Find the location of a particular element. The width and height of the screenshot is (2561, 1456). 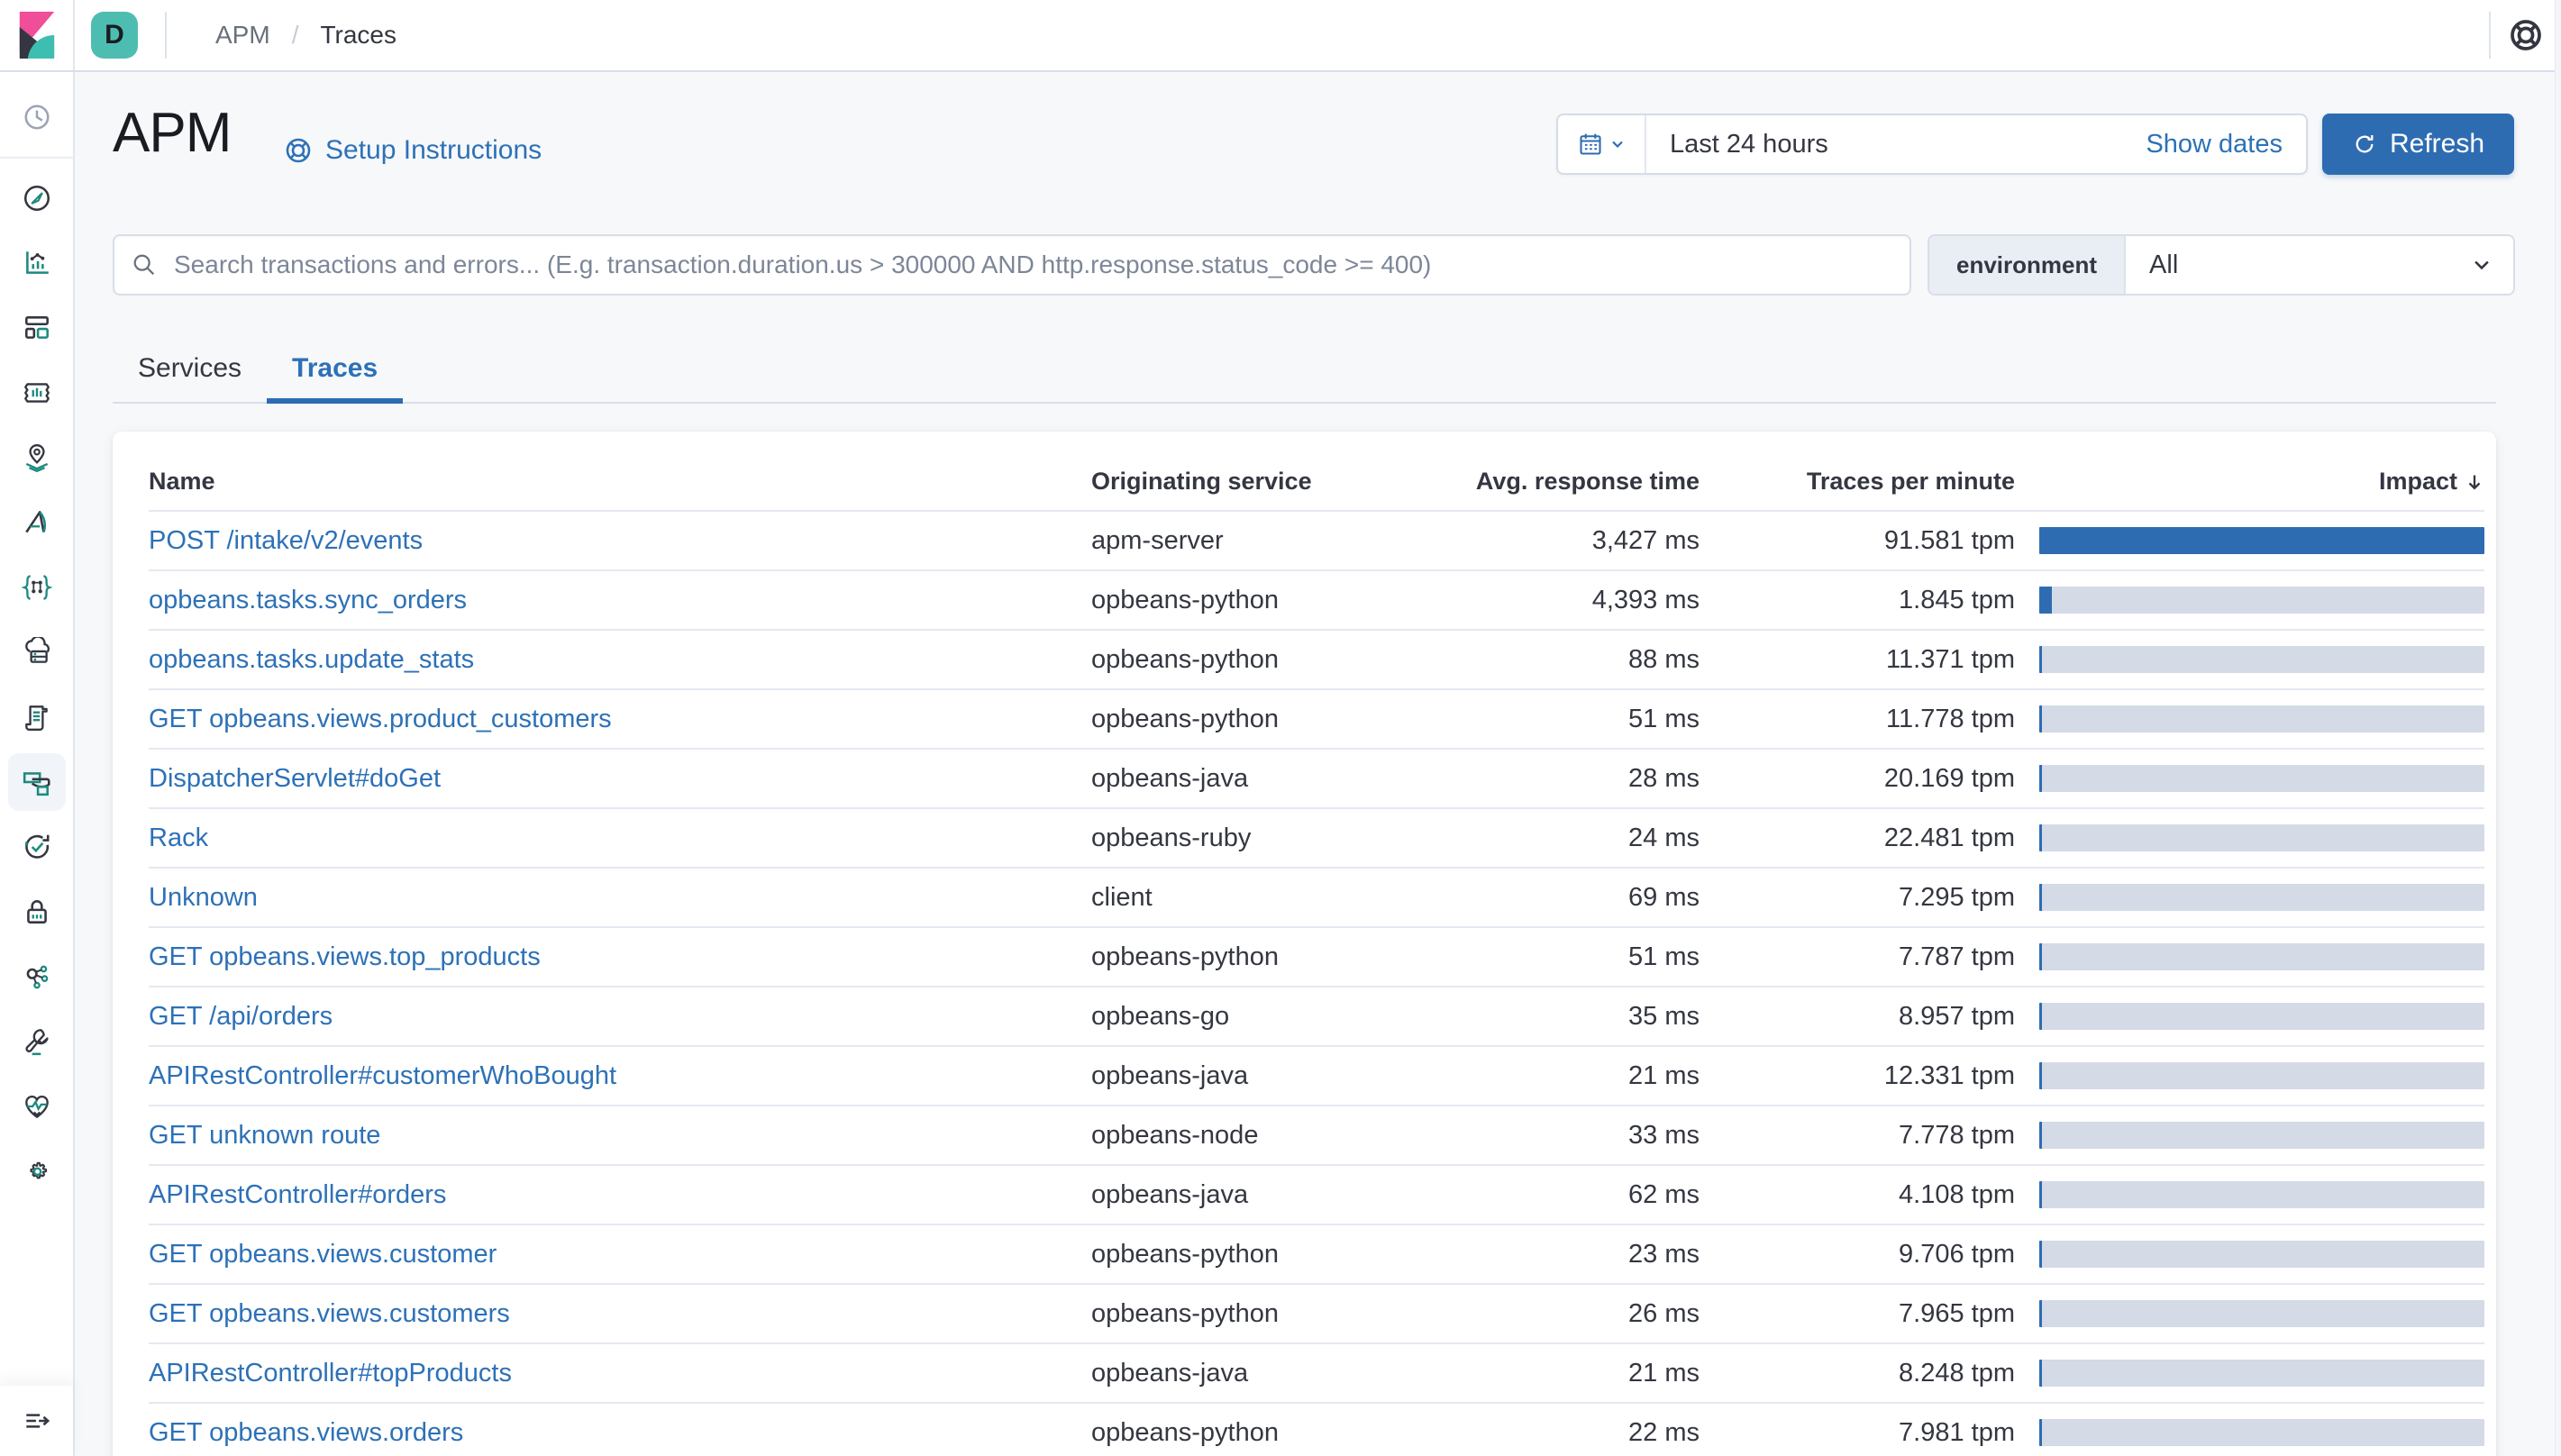

trace-name-link: opbeans.tasks.update_stats is located at coordinates (311, 660).